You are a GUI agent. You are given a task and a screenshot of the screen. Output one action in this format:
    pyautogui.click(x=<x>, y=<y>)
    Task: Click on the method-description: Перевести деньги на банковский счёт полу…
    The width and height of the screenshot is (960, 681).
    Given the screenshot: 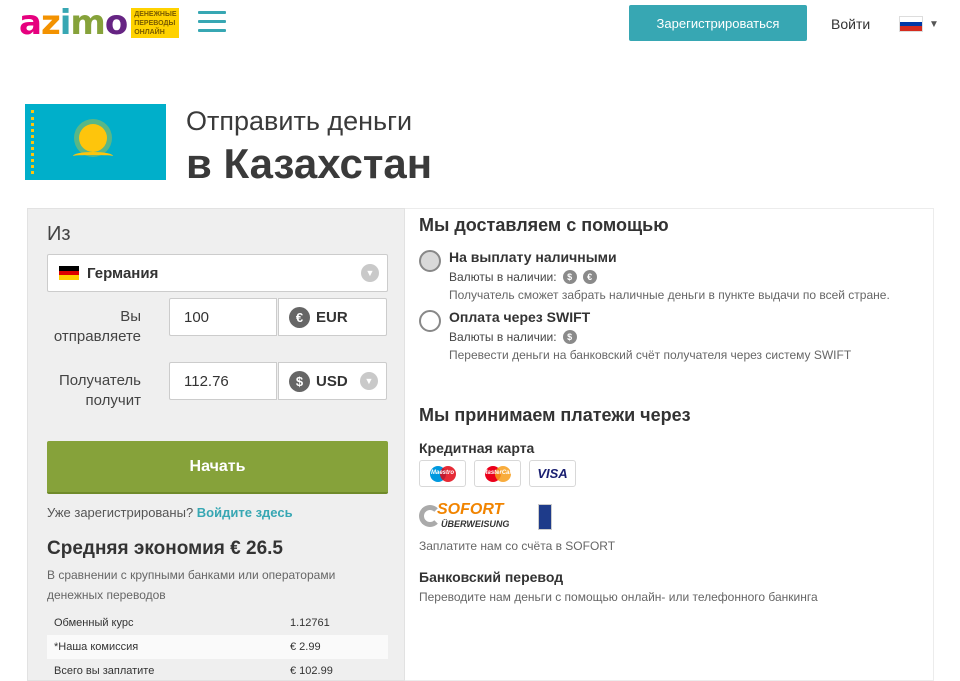 What is the action you would take?
    pyautogui.click(x=650, y=355)
    